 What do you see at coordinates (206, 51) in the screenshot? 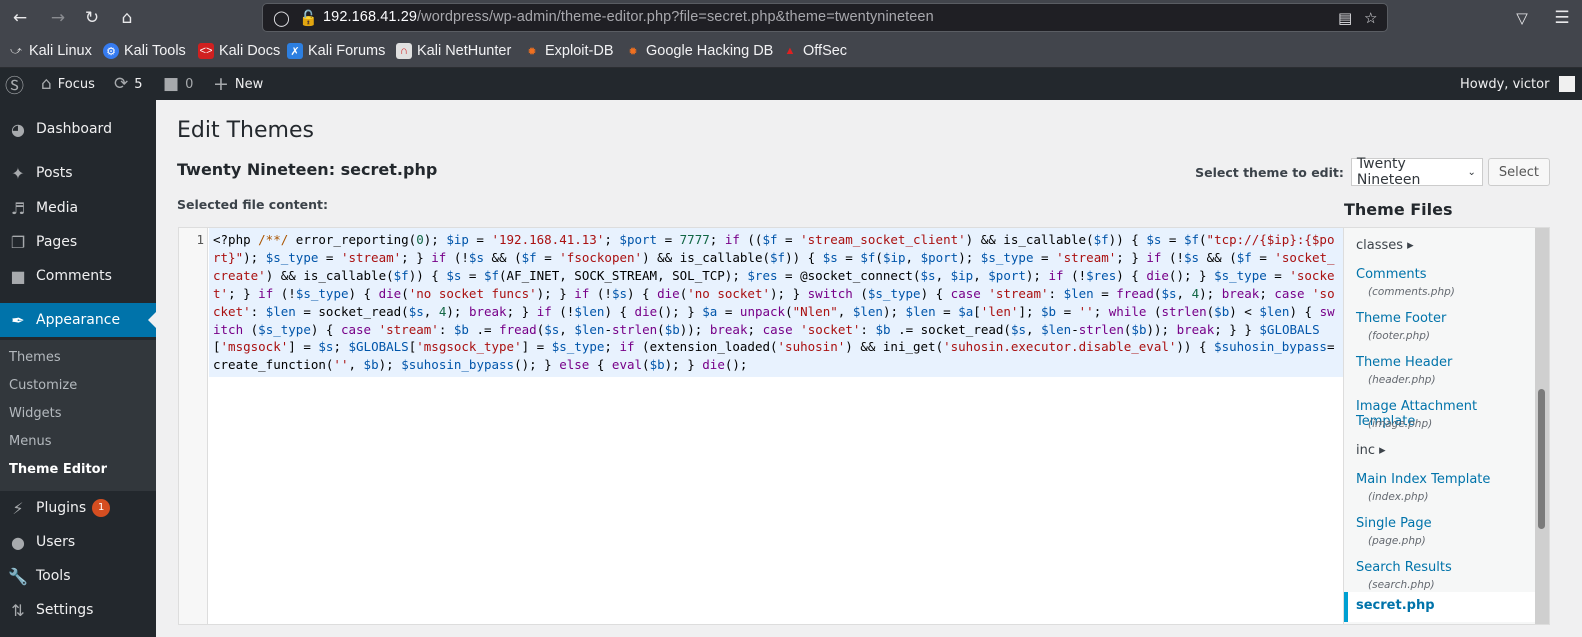
I see `kali-docs-icon: <>` at bounding box center [206, 51].